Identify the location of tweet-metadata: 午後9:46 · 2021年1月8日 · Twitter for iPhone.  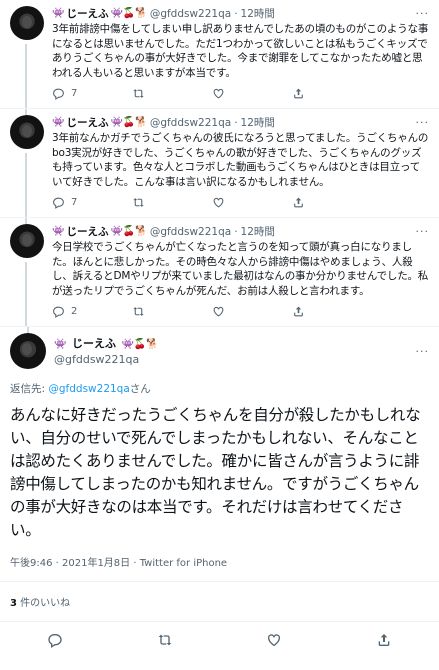
(219, 562).